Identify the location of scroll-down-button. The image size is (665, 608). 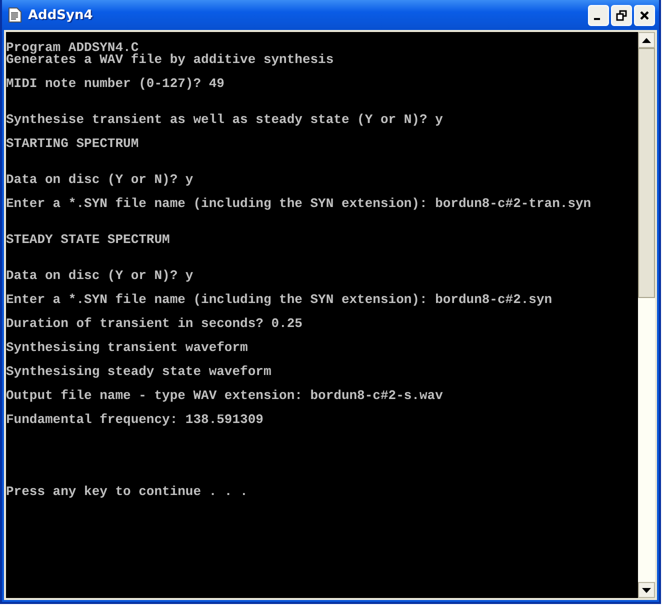
(646, 590).